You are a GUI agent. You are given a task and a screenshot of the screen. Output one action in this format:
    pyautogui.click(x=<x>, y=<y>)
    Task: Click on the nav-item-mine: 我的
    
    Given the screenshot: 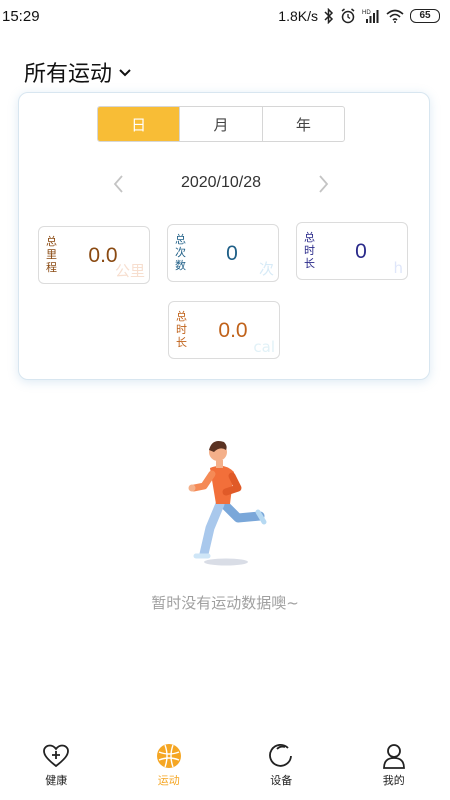 What is the action you would take?
    pyautogui.click(x=394, y=769)
    